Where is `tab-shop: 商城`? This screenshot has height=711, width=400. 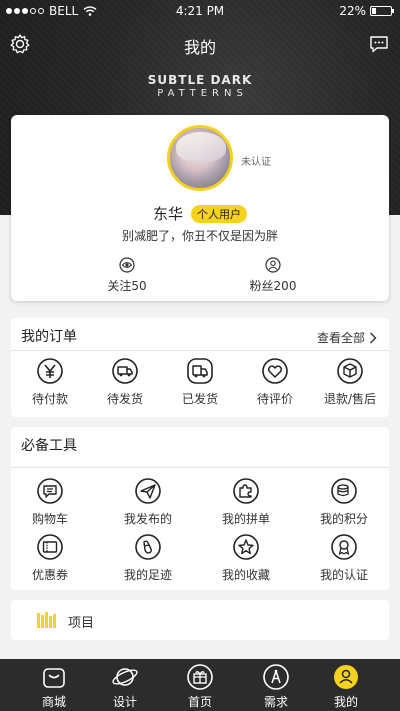
tab-shop: 商城 is located at coordinates (54, 686).